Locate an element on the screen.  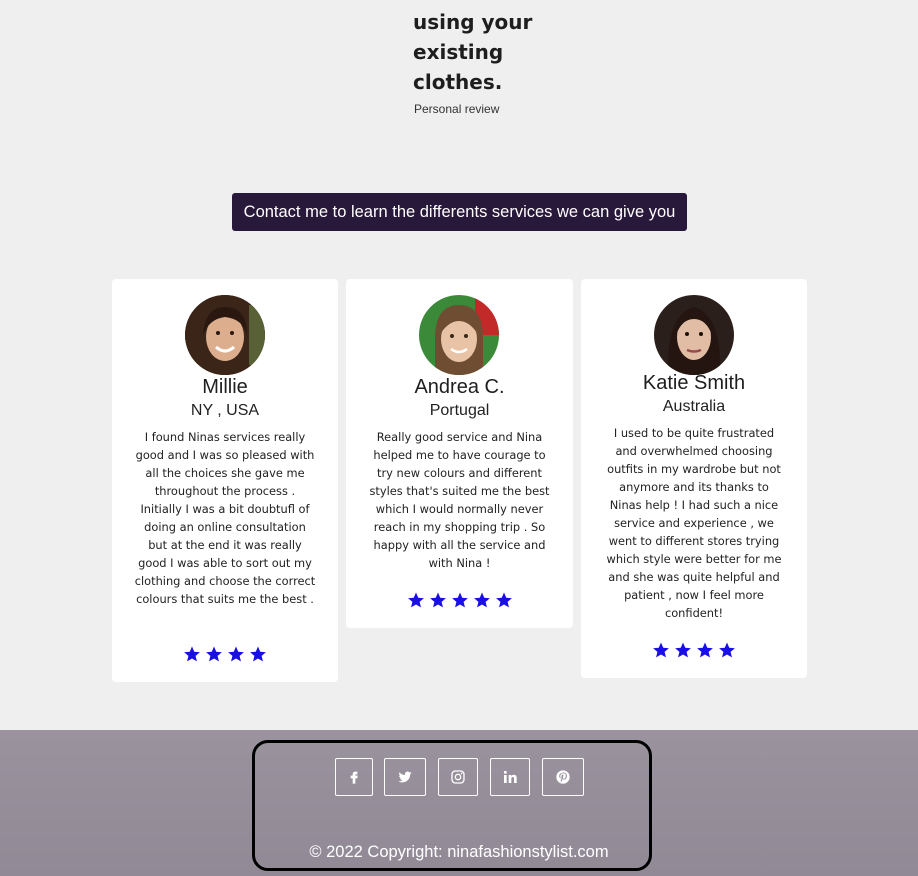
instagram-button is located at coordinates (458, 777).